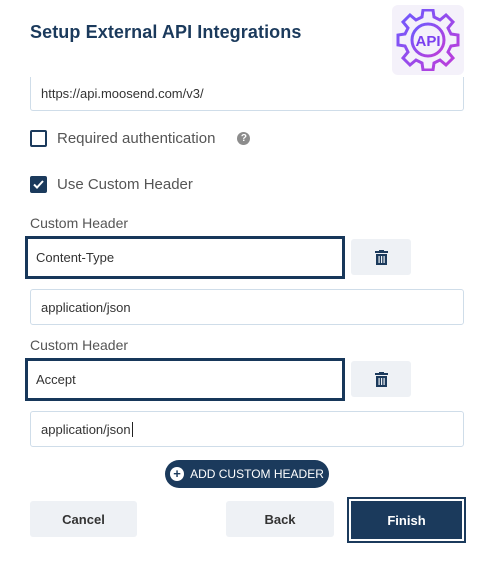 The width and height of the screenshot is (498, 567). What do you see at coordinates (122, 93) in the screenshot?
I see `api-url-value: https://api.moosend.com/v3/` at bounding box center [122, 93].